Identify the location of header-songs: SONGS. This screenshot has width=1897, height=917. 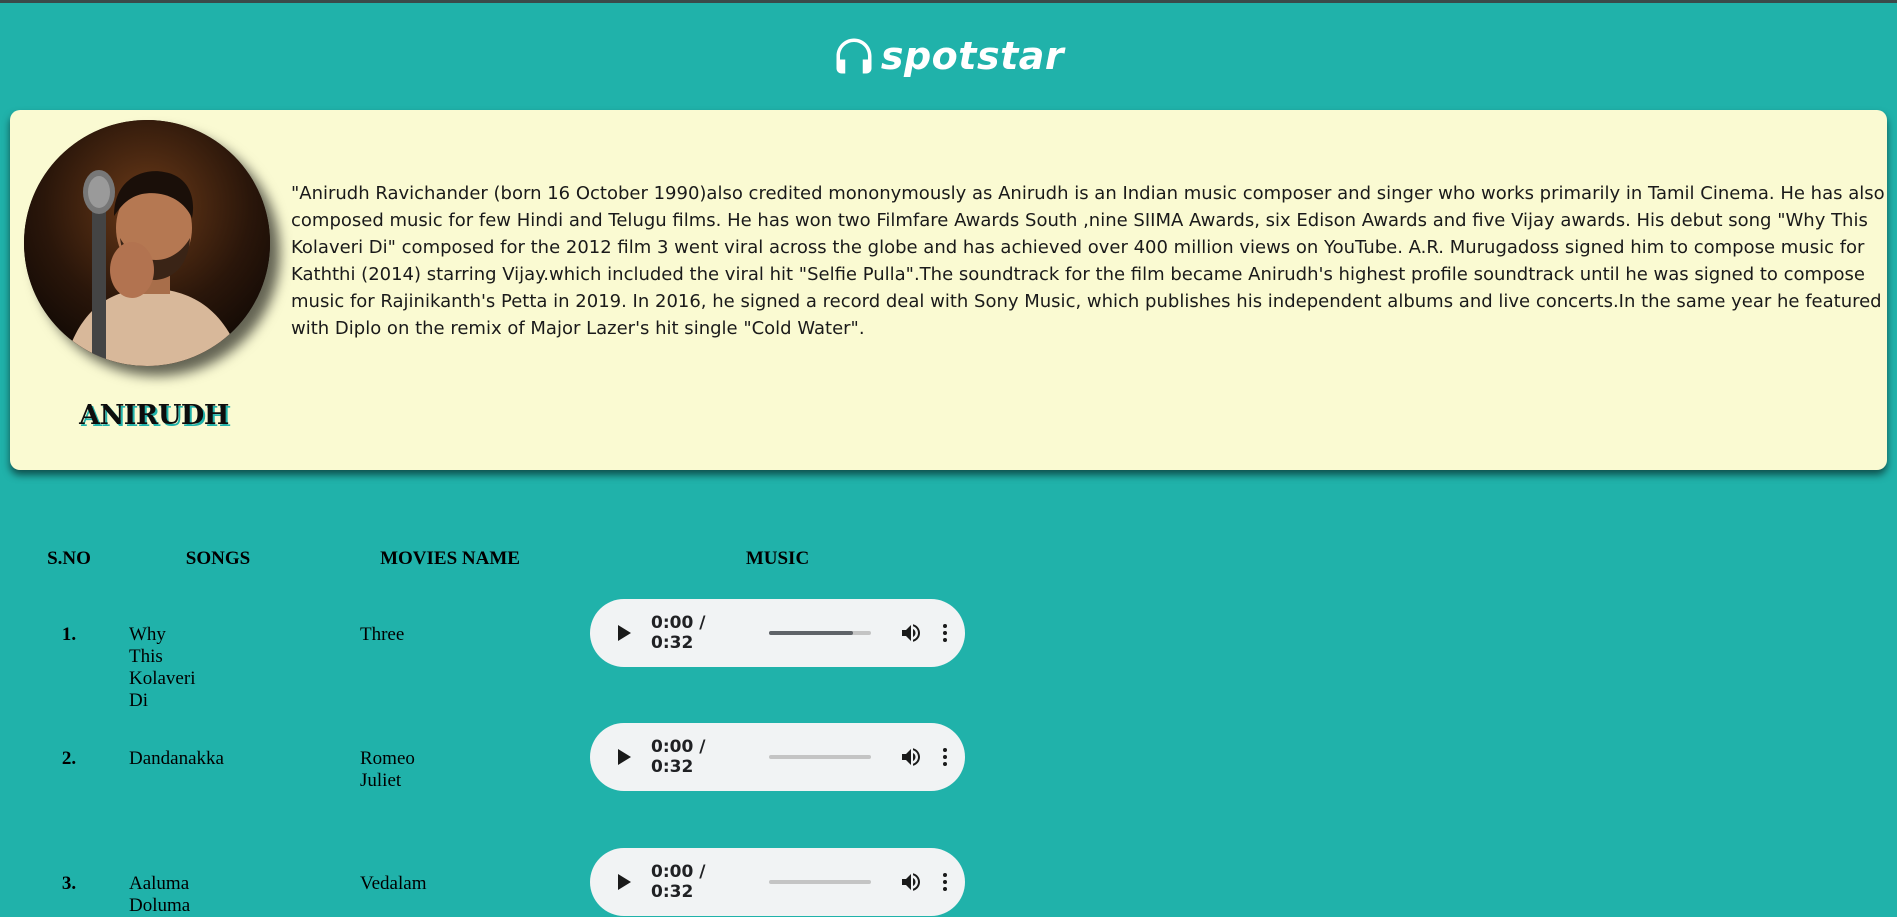
(218, 558).